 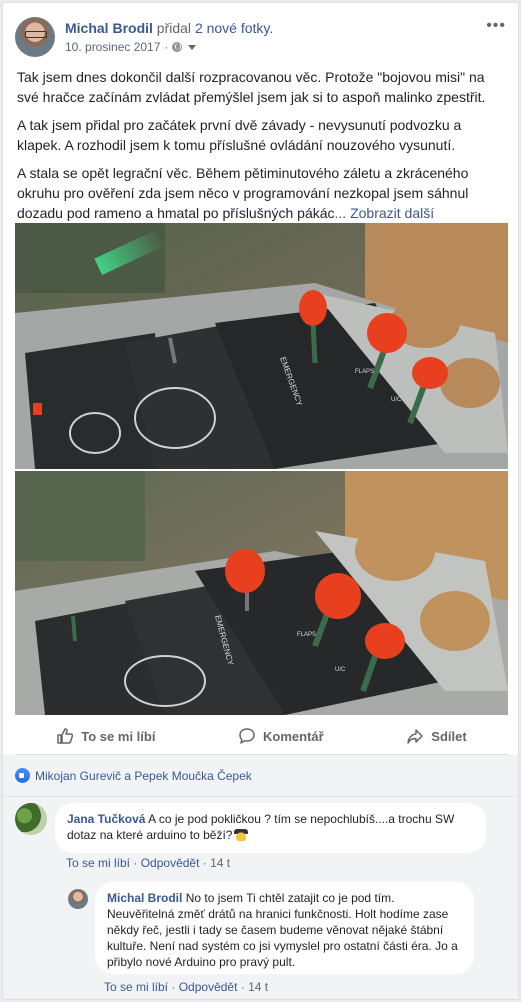 What do you see at coordinates (174, 28) in the screenshot?
I see `author-action-text: přidal` at bounding box center [174, 28].